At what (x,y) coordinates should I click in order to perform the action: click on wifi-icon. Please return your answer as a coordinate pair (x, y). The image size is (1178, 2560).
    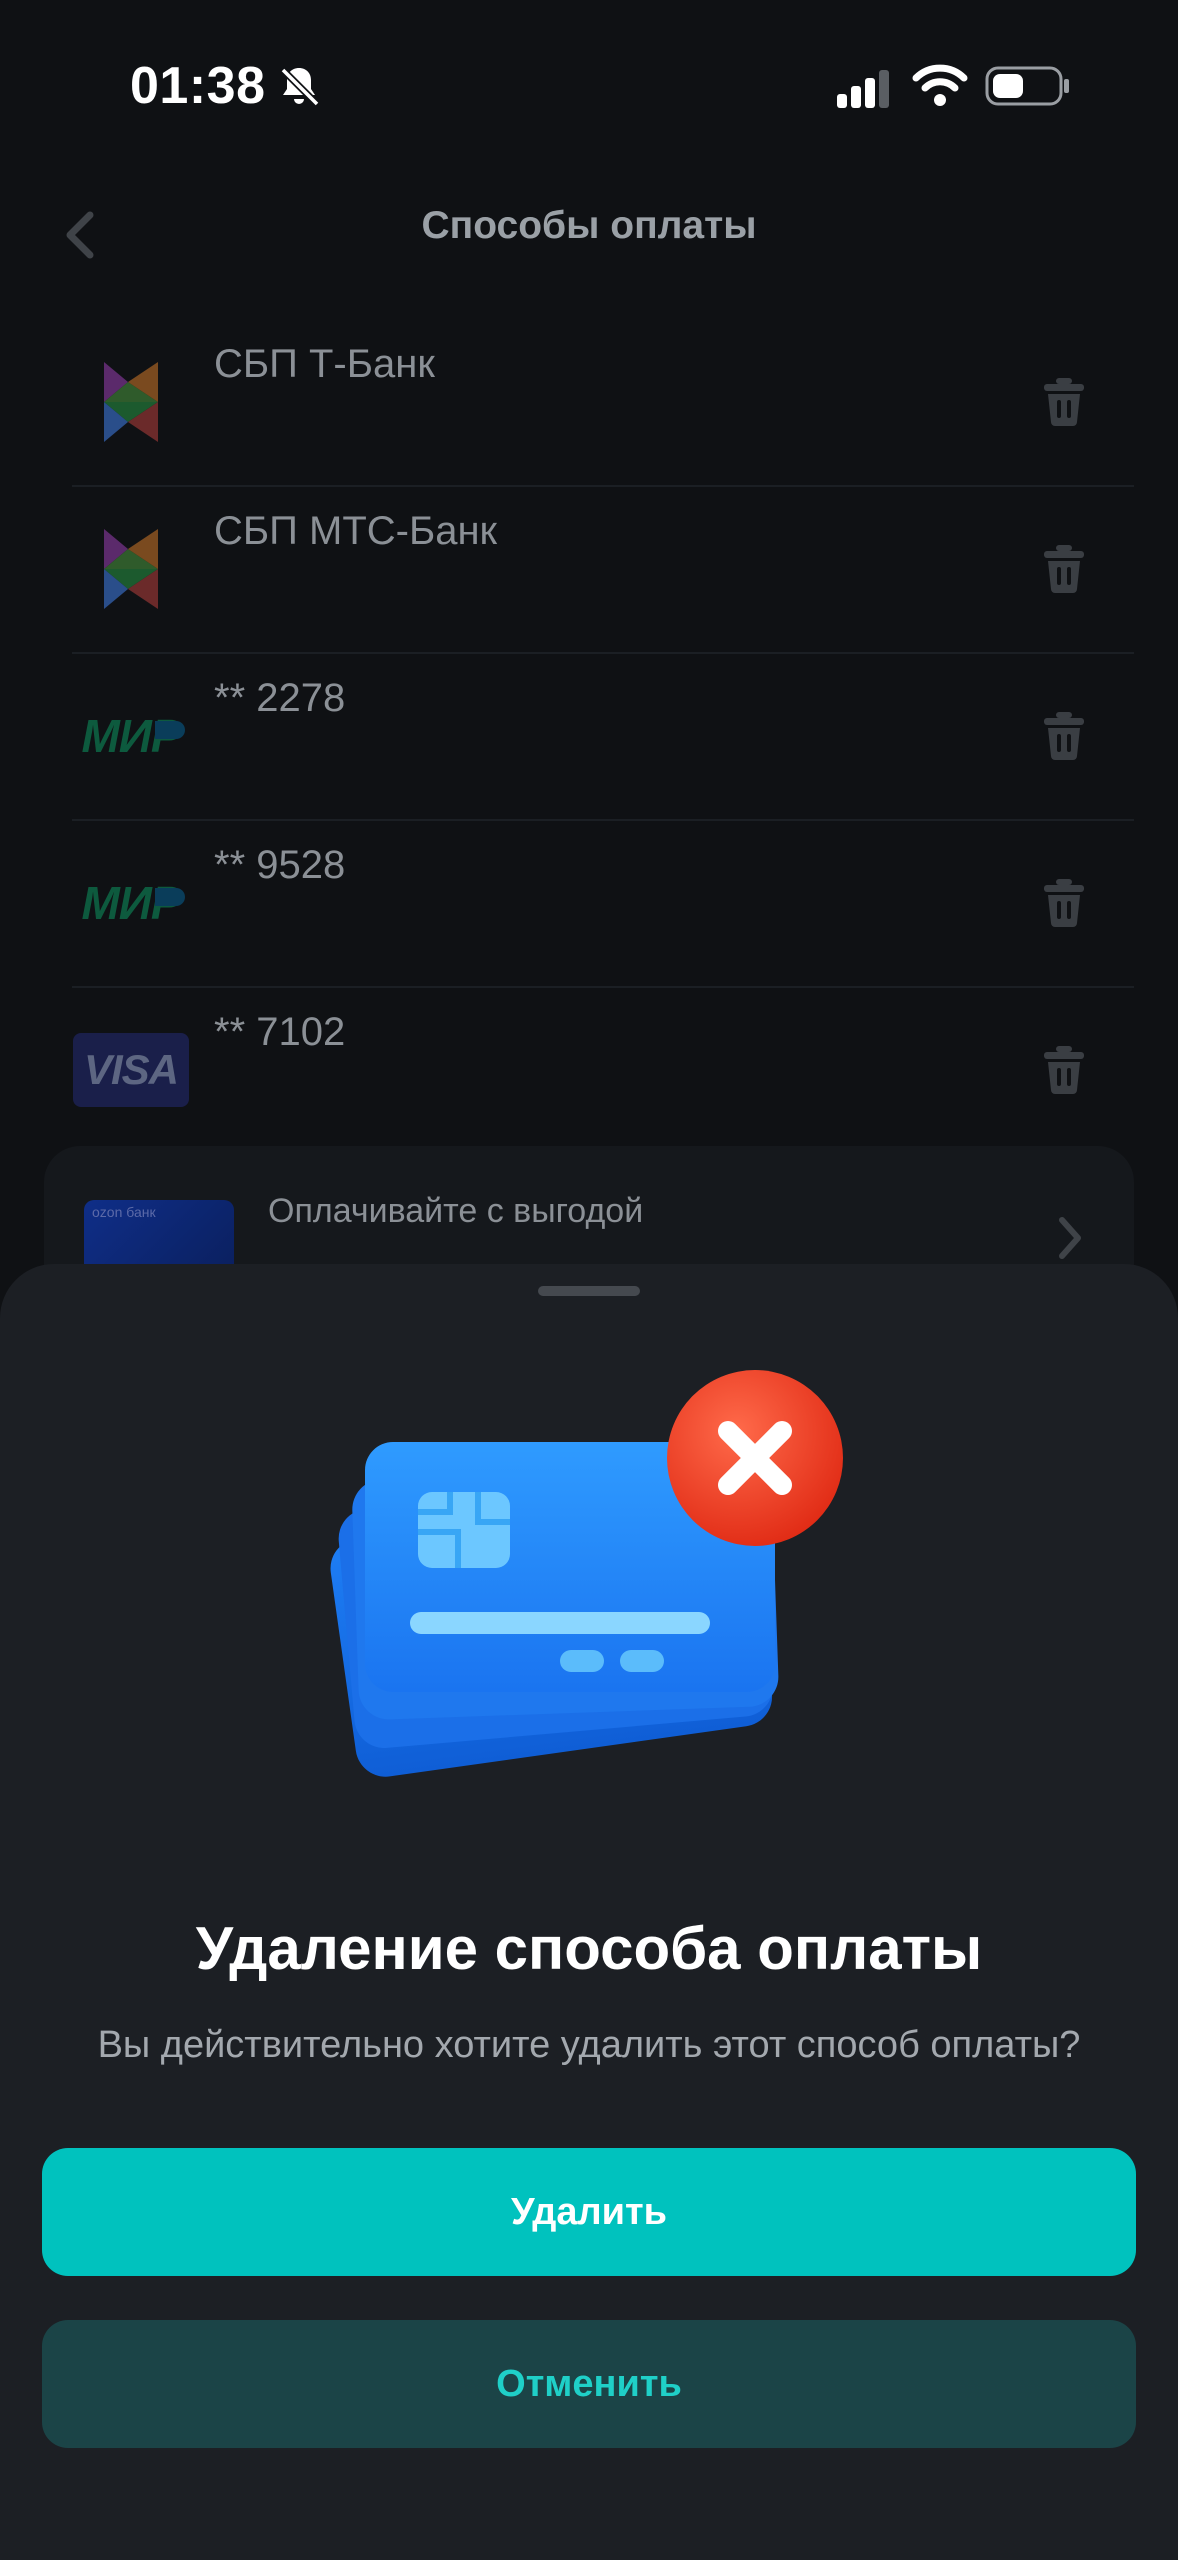
    Looking at the image, I should click on (940, 85).